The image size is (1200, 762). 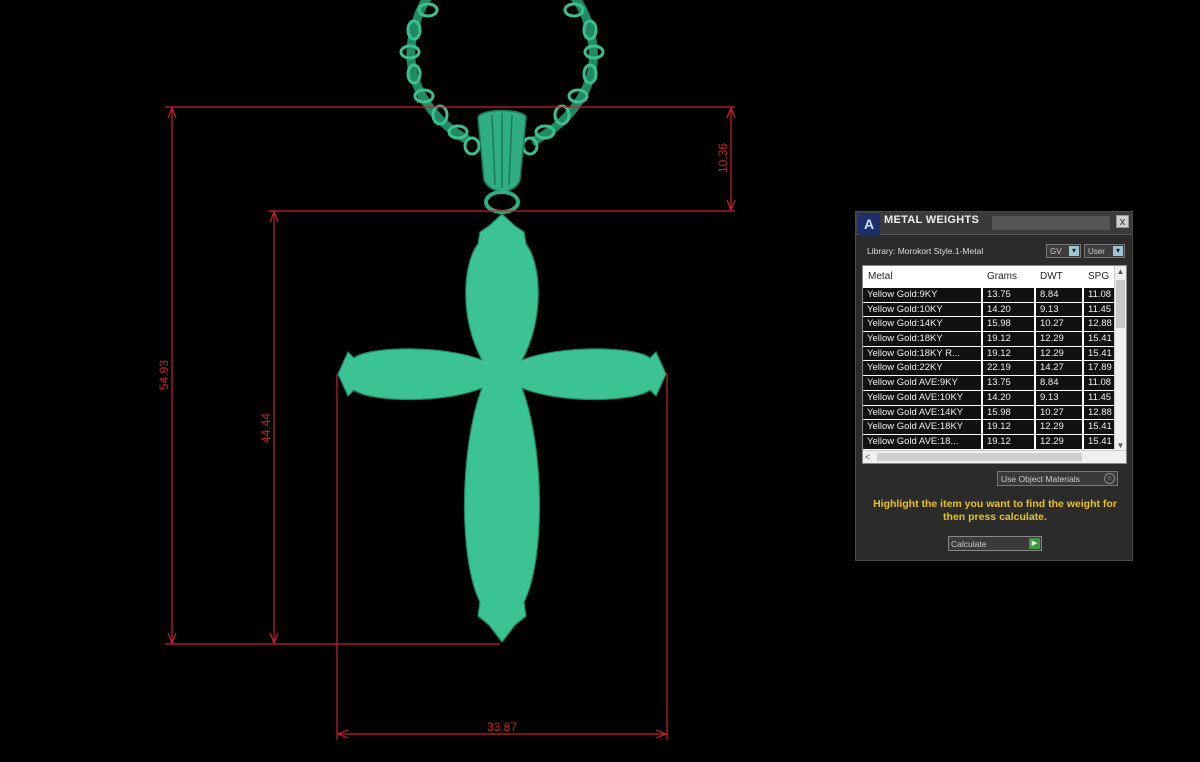 What do you see at coordinates (1063, 251) in the screenshot?
I see `gv-dropdown: GV ▾` at bounding box center [1063, 251].